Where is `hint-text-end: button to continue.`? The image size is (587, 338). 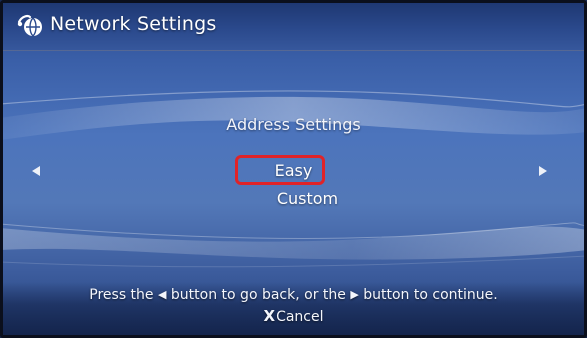
hint-text-end: button to continue. is located at coordinates (430, 295).